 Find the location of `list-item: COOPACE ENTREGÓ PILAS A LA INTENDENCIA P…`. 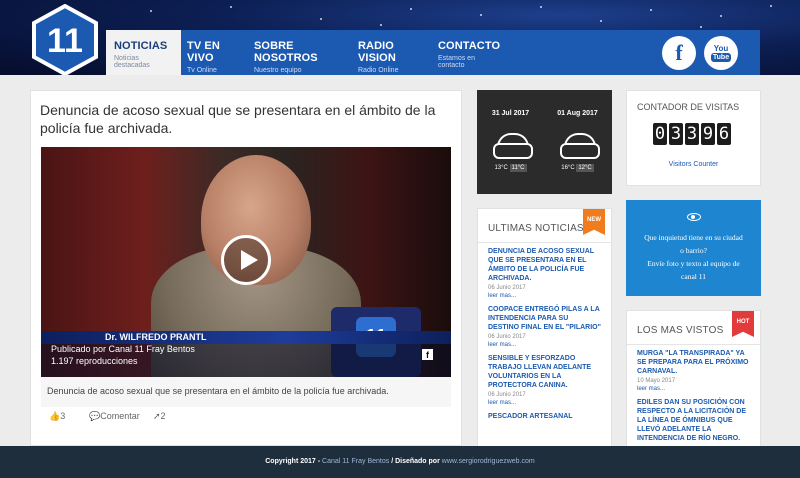

list-item: COOPACE ENTREGÓ PILAS A LA INTENDENCIA P… is located at coordinates (544, 326).